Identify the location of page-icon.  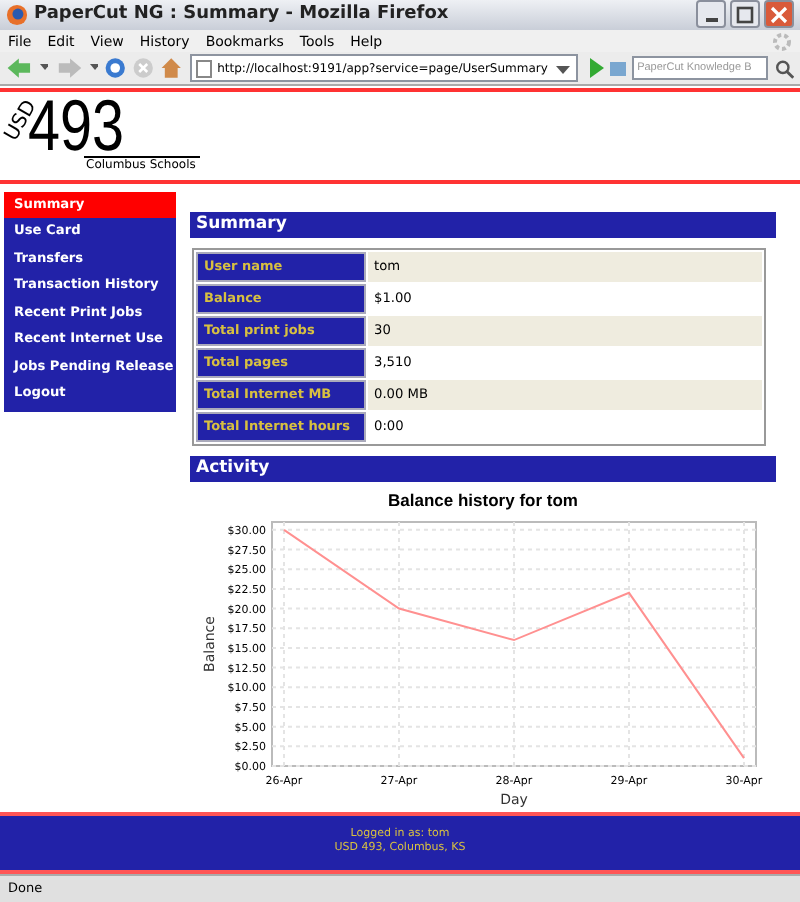
(203, 68).